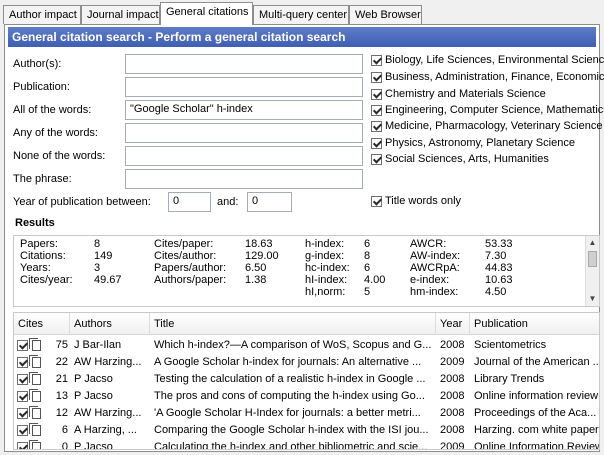 Image resolution: width=604 pixels, height=455 pixels. I want to click on metric-value: 4.00, so click(375, 280).